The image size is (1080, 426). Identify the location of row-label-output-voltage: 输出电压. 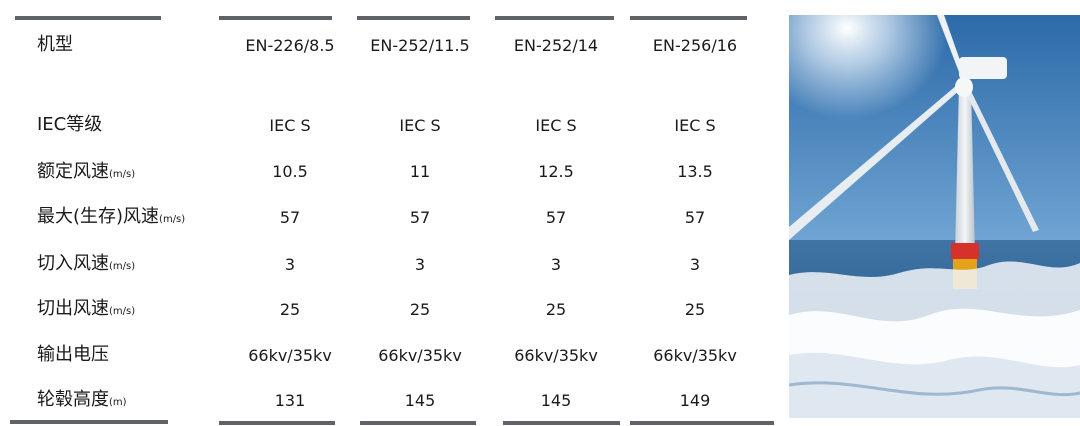
(73, 355).